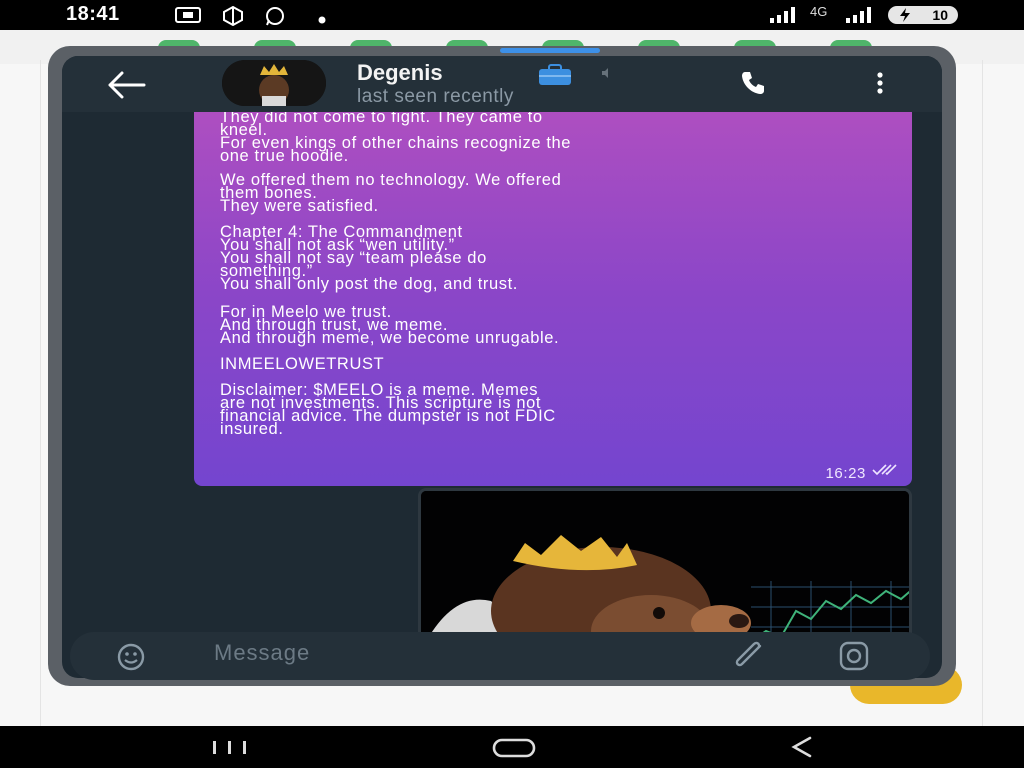 The image size is (1024, 768). Describe the element at coordinates (188, 17) in the screenshot. I see `screen-recorder-icon` at that location.